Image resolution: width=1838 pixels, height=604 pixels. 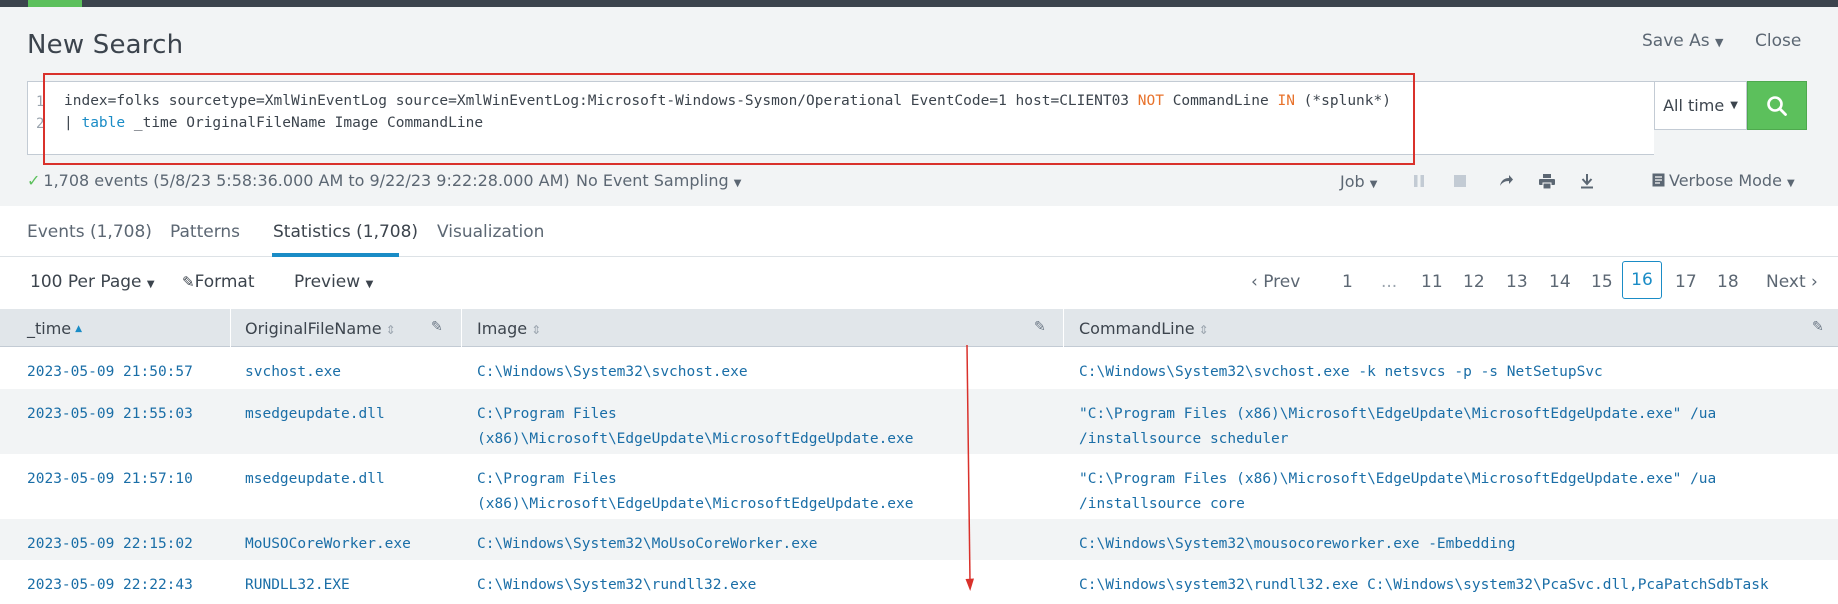 What do you see at coordinates (1347, 282) in the screenshot?
I see `page-button: 1` at bounding box center [1347, 282].